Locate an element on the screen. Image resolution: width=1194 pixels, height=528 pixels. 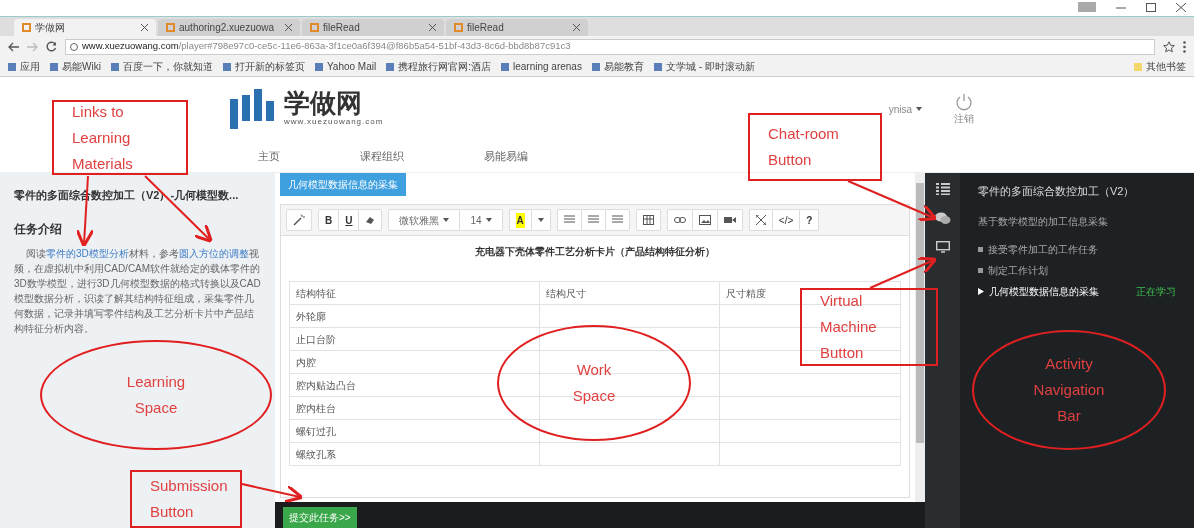
bookmark: 文学城 - 即时滚动新 is located at coordinates (704, 66).